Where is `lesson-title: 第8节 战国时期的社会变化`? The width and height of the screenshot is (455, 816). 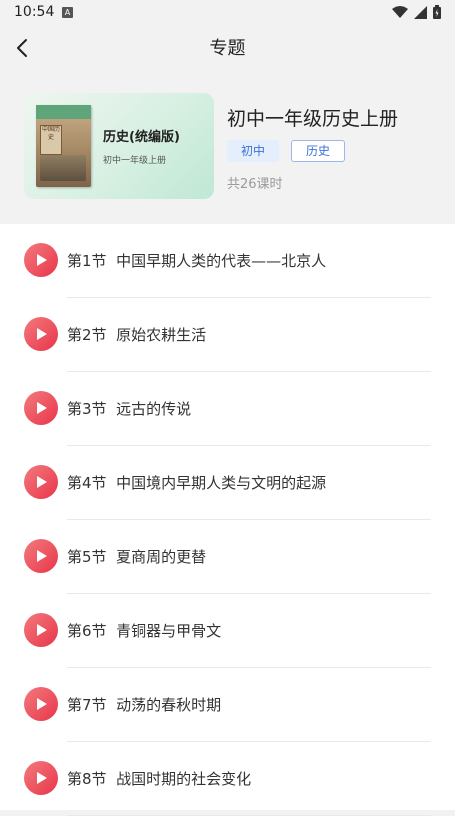 lesson-title: 第8节 战国时期的社会变化 is located at coordinates (159, 778).